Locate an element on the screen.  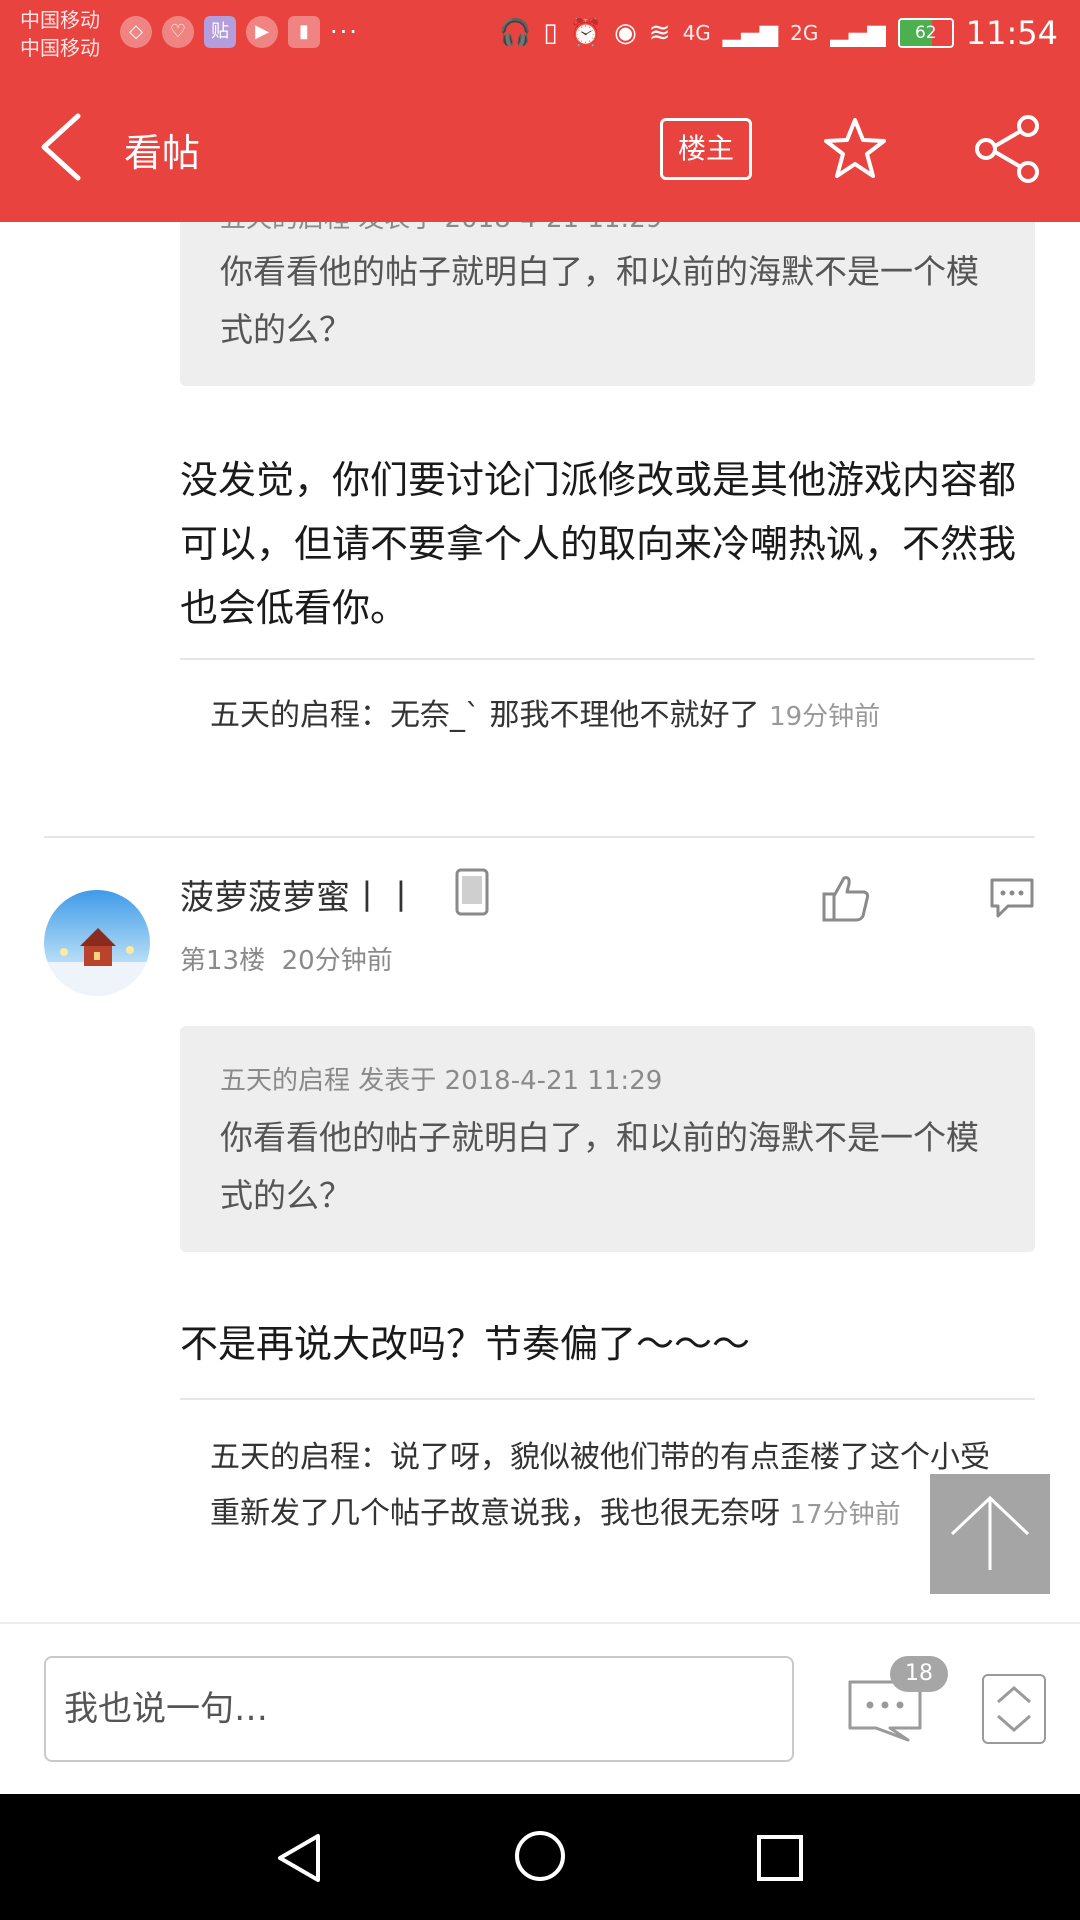
only-owner-button: 楼主 is located at coordinates (706, 149).